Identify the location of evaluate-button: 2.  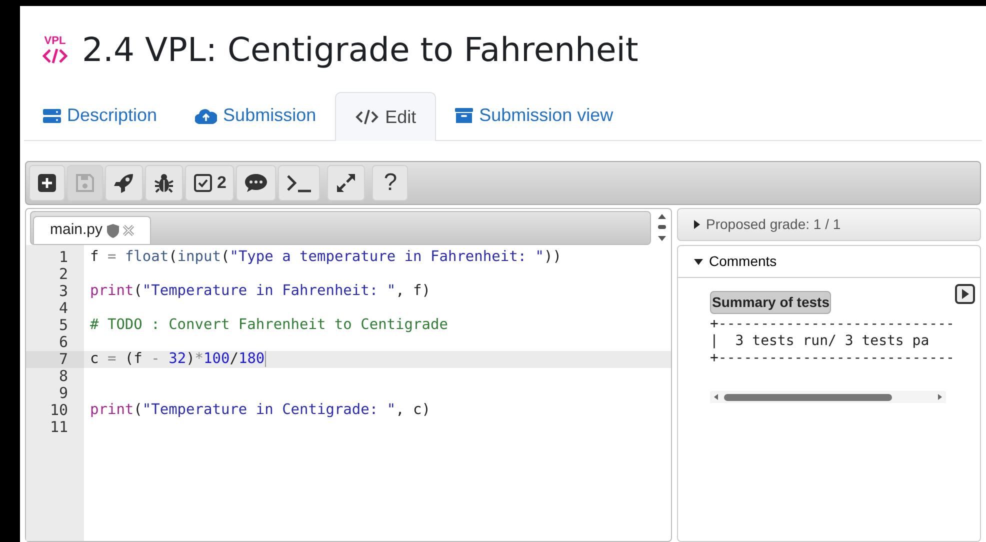
(209, 183).